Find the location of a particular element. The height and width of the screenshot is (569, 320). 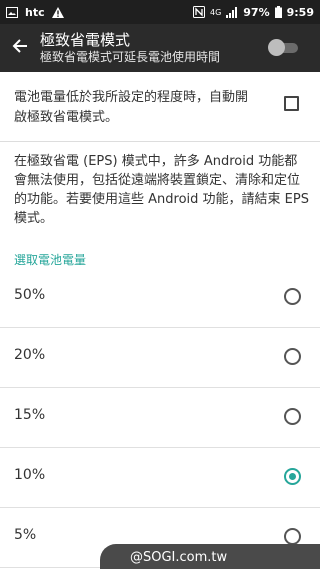

watermark: @SOGI.com.tw is located at coordinates (210, 556).